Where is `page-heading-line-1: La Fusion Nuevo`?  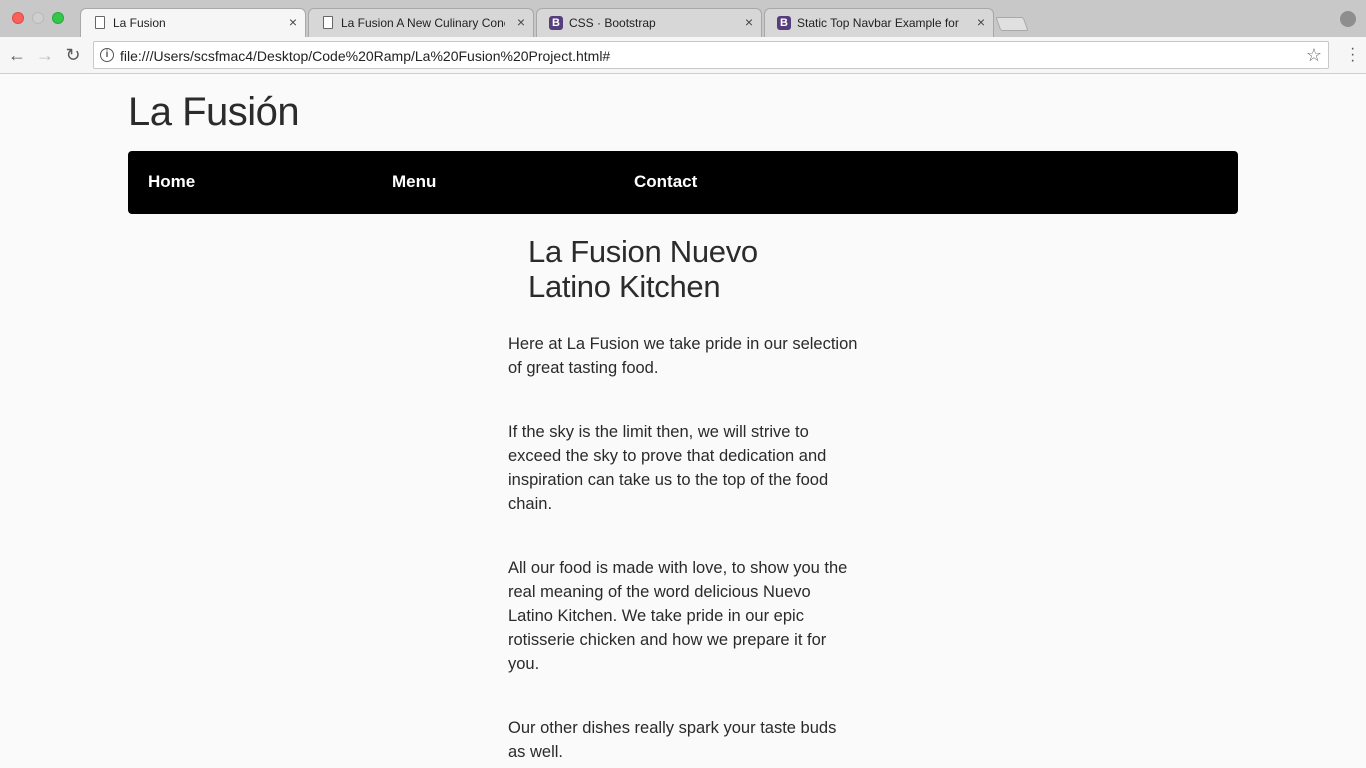 page-heading-line-1: La Fusion Nuevo is located at coordinates (643, 251).